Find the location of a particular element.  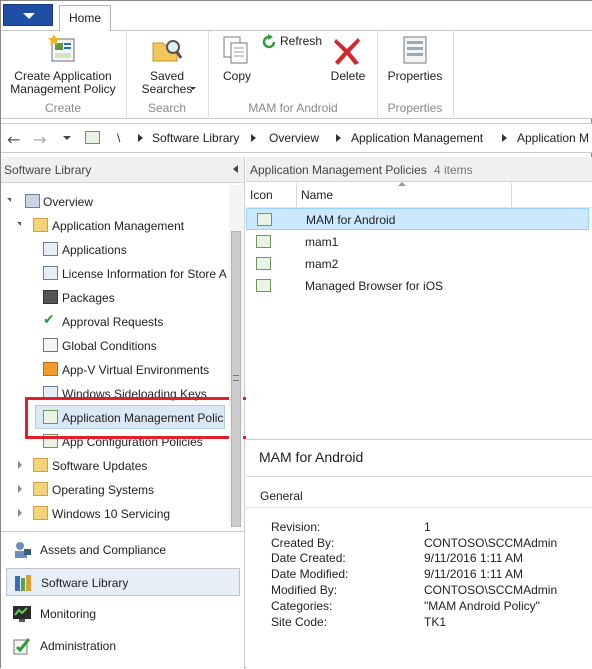

scrollbar-grip-icon is located at coordinates (236, 378).